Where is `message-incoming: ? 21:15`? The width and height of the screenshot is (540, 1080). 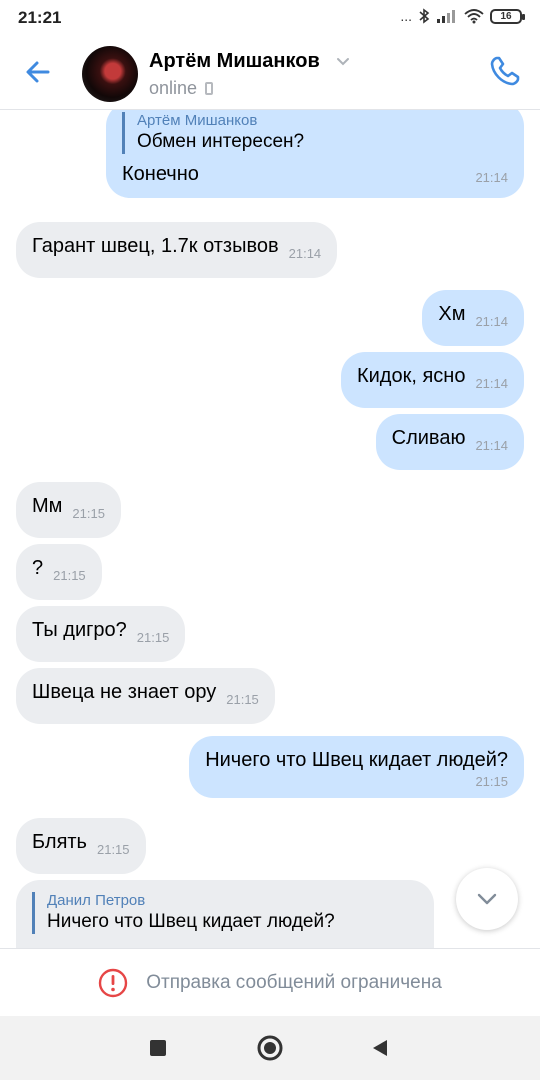
message-incoming: ? 21:15 is located at coordinates (59, 572).